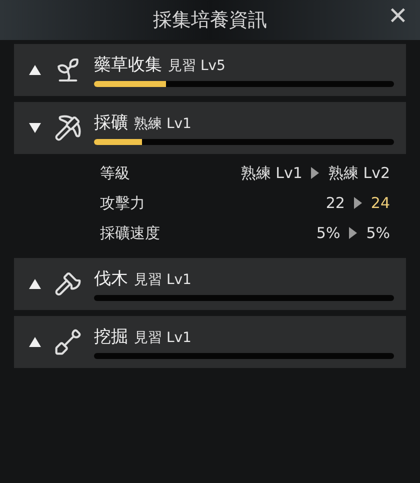 This screenshot has width=420, height=483. I want to click on skill-row: 挖掘 見習 Lv1, so click(210, 342).